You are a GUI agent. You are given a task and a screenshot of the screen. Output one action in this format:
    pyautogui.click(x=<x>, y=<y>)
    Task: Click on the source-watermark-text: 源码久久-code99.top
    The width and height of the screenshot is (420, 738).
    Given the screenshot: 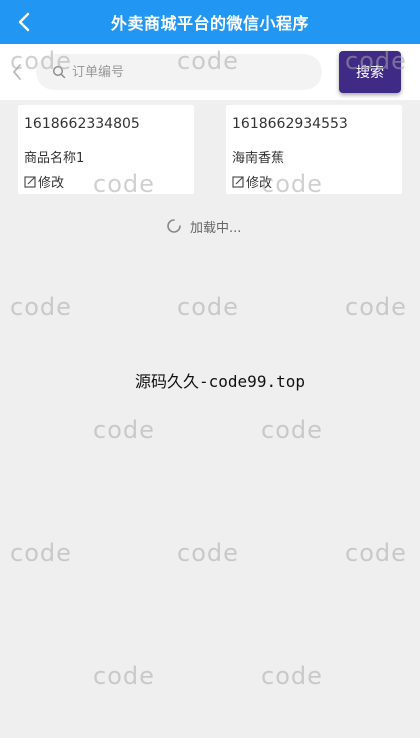 What is the action you would take?
    pyautogui.click(x=220, y=381)
    